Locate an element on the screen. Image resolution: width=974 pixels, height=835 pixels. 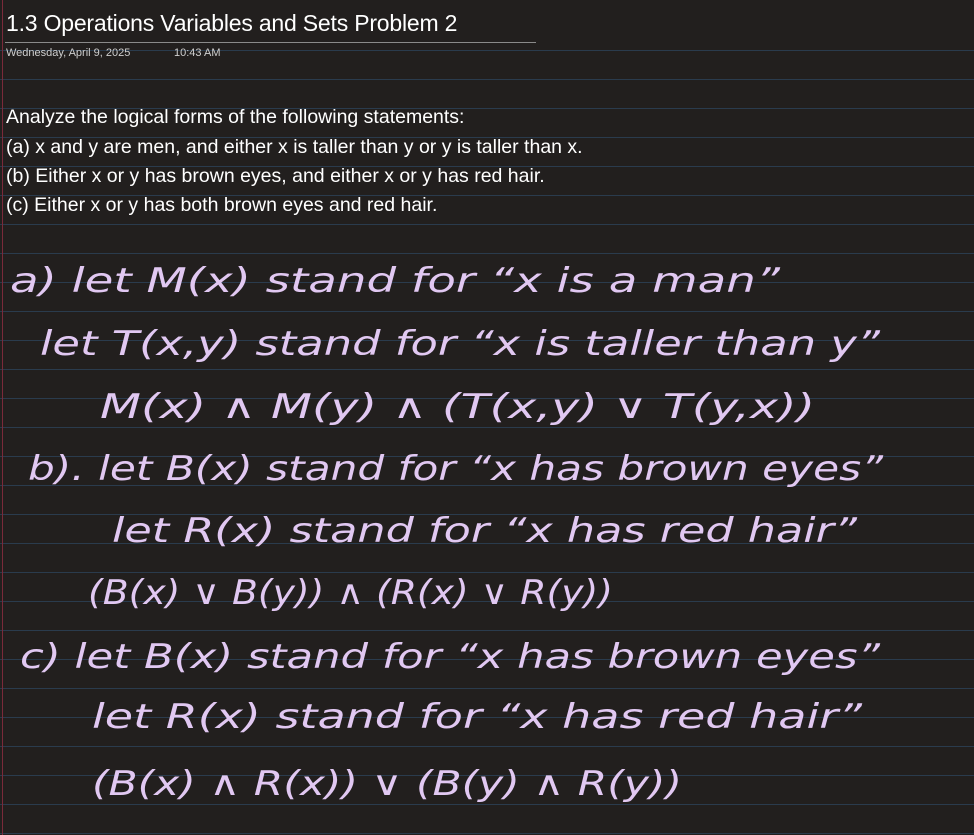
ink-line-a-man: a) let M(x) stand for “x is a man” is located at coordinates (395, 281).